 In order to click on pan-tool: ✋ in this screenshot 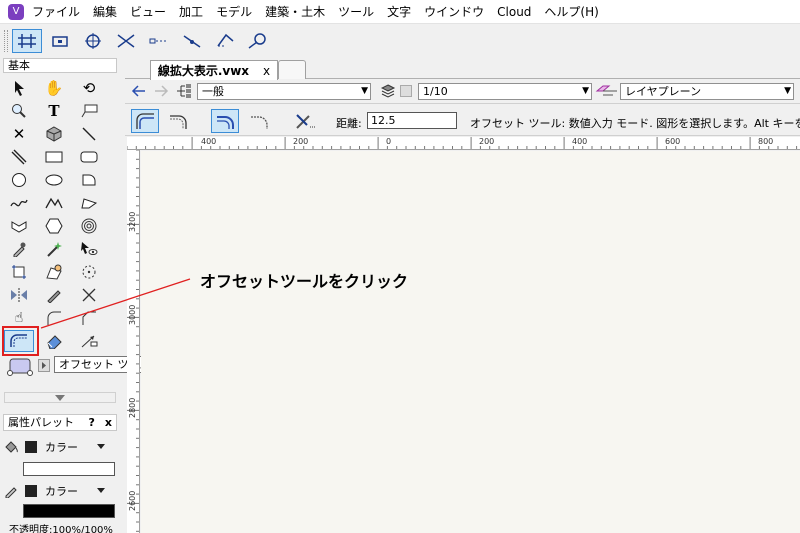, I will do `click(54, 88)`.